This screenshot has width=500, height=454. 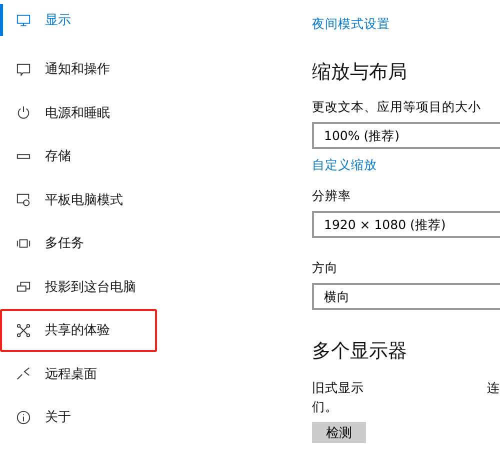 I want to click on nav-item: 电源和睡眠, so click(x=78, y=112).